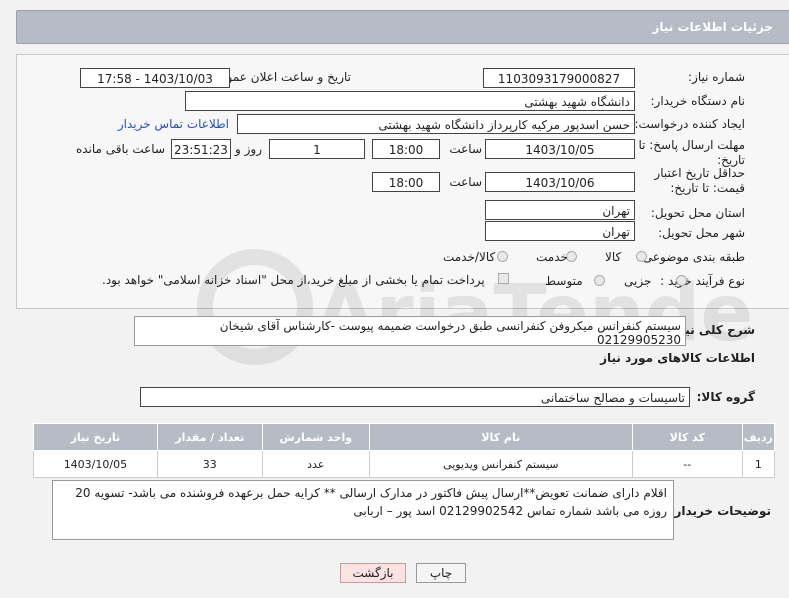  I want to click on treasury-payment-checkbox, so click(503, 278).